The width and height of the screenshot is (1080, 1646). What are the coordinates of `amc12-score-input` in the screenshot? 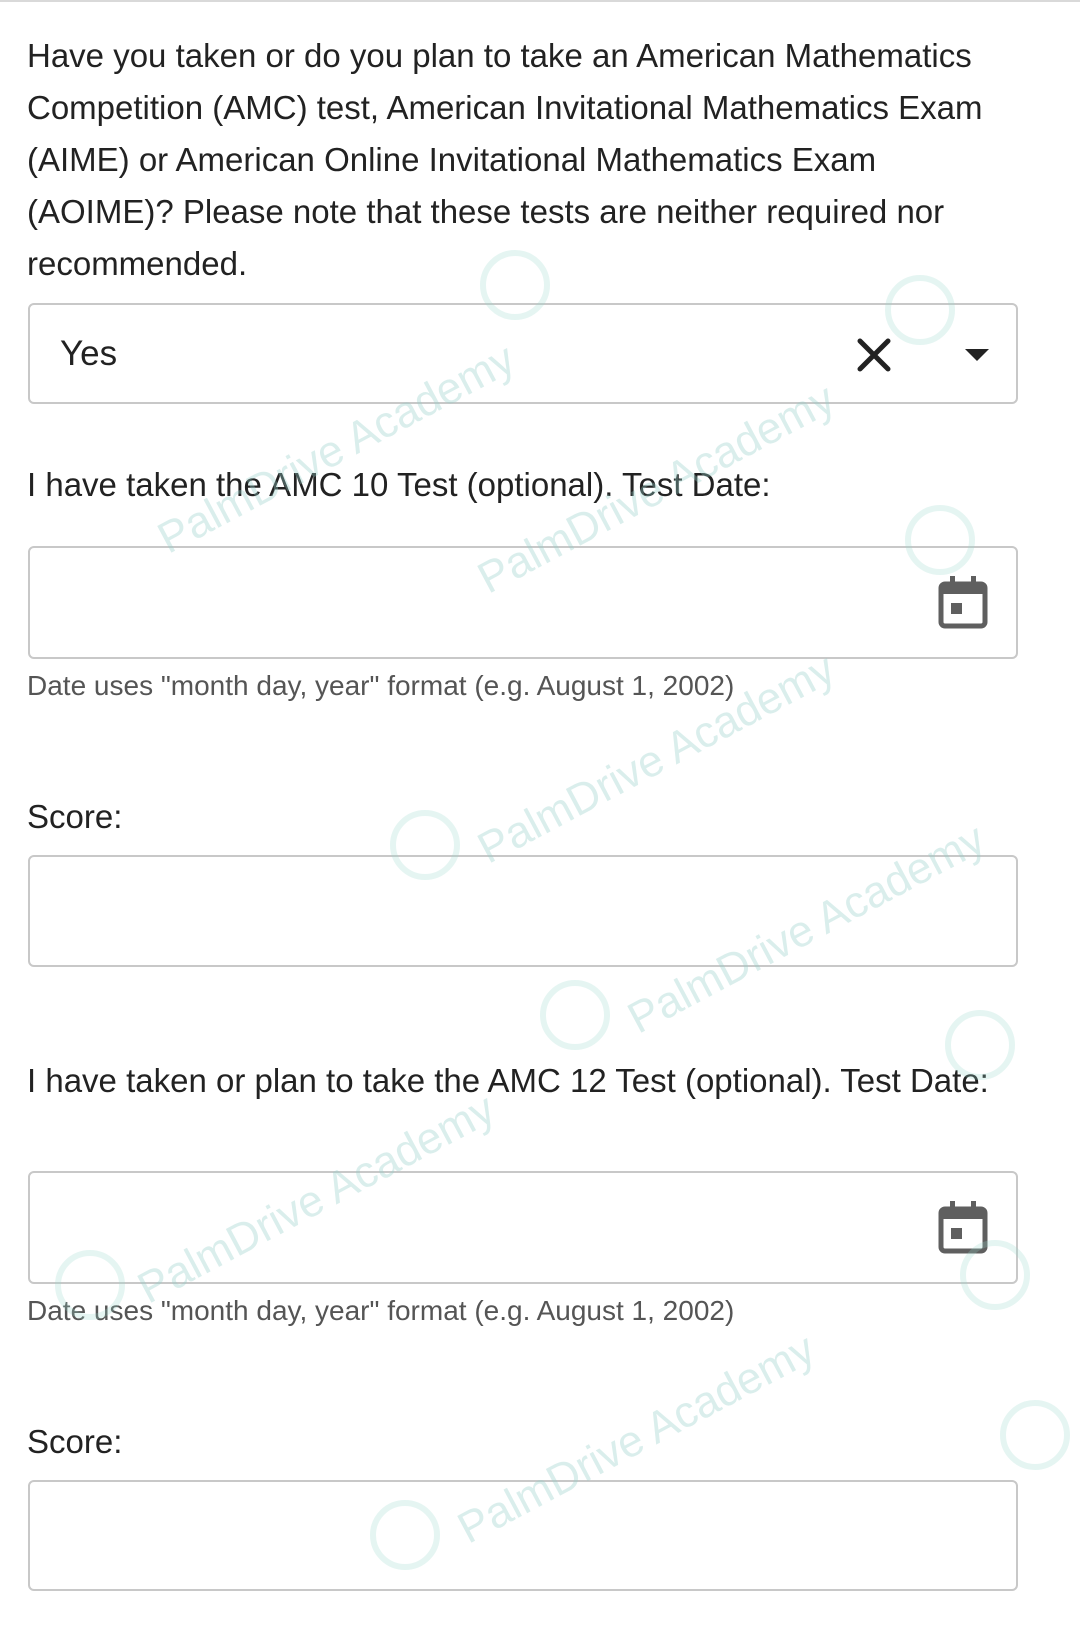 It's located at (523, 1535).